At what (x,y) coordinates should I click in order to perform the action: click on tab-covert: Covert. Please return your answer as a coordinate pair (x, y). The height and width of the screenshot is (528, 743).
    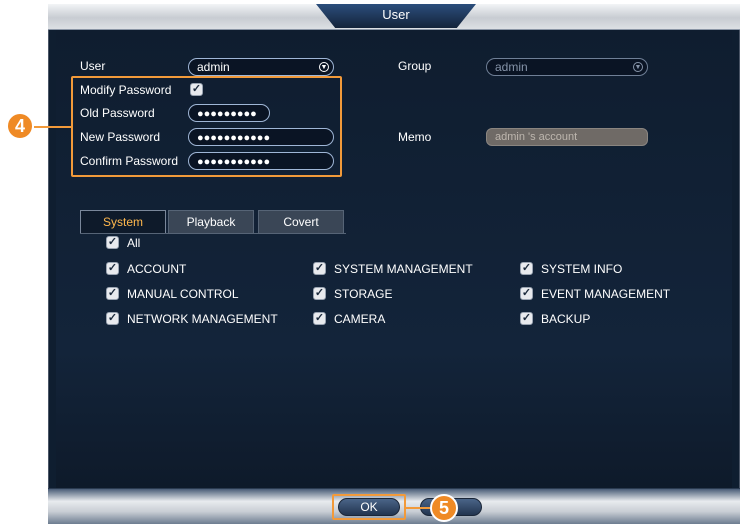
    Looking at the image, I should click on (301, 222).